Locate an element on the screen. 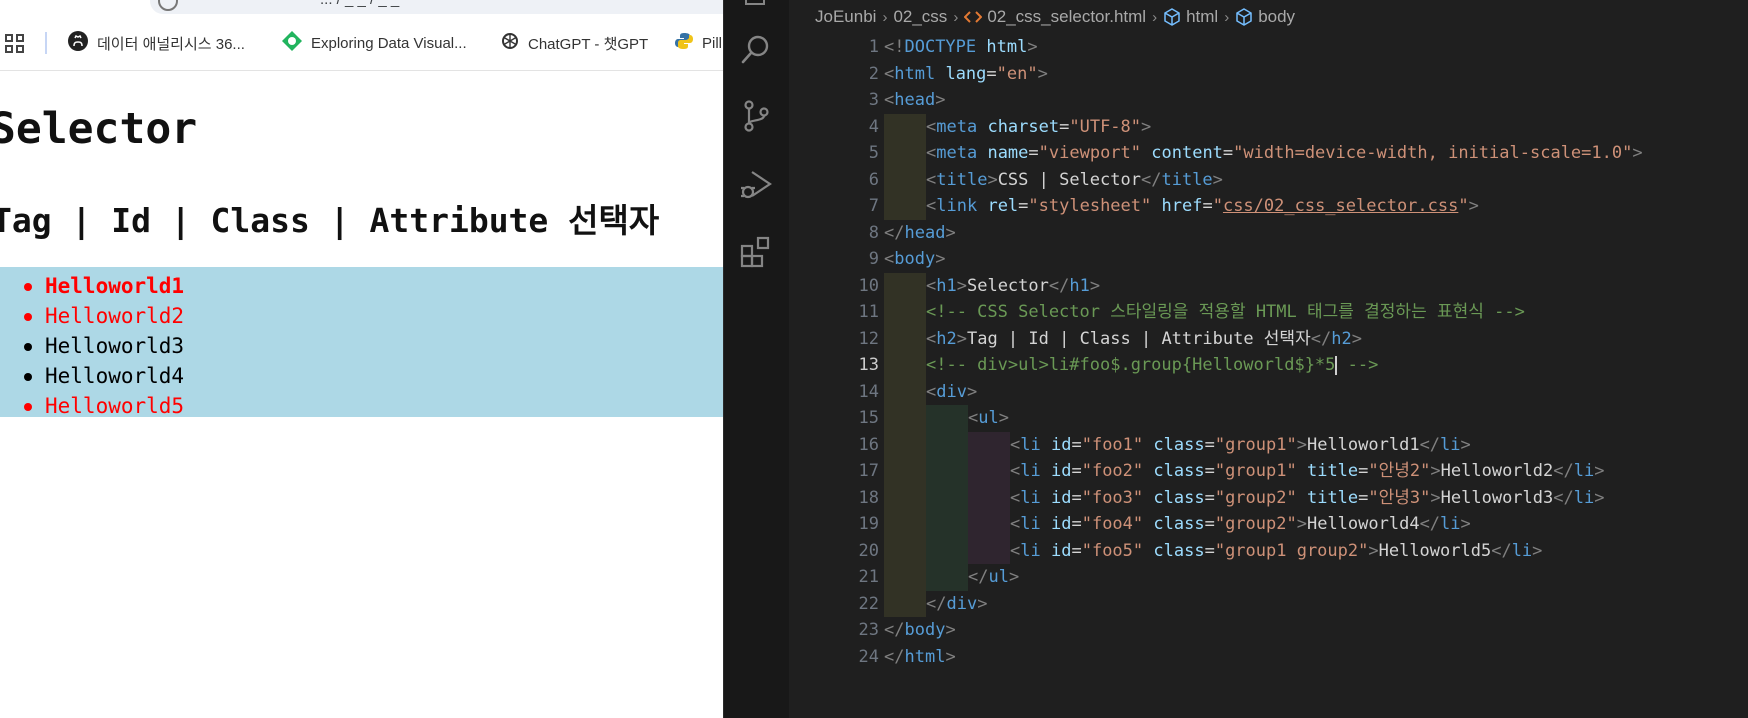  bookmark-item: Pill is located at coordinates (698, 43).